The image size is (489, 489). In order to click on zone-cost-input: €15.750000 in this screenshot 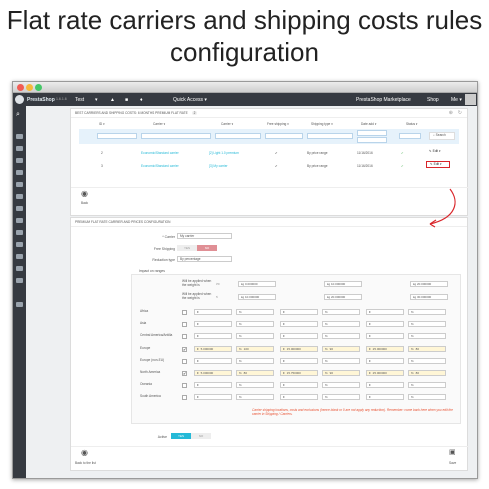, I will do `click(299, 373)`.